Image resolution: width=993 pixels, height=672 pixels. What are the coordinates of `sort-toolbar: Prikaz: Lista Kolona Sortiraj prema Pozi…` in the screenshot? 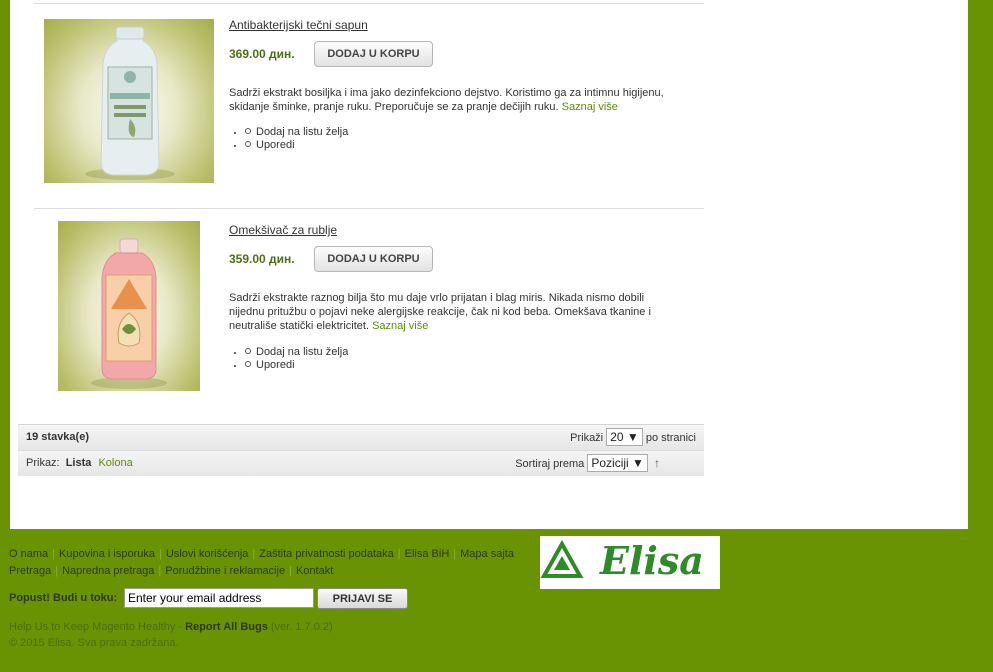 It's located at (361, 463).